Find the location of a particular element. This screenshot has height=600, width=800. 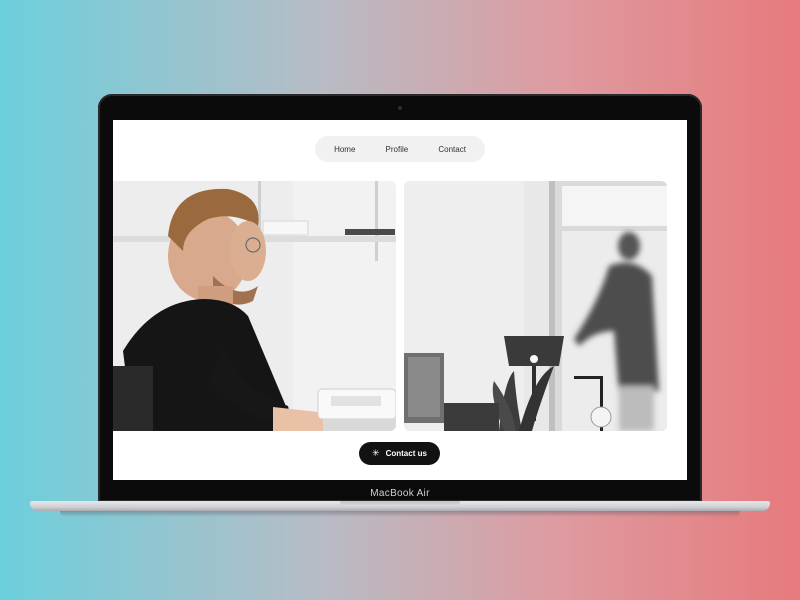

nav-link-contact: Contact is located at coordinates (452, 149).